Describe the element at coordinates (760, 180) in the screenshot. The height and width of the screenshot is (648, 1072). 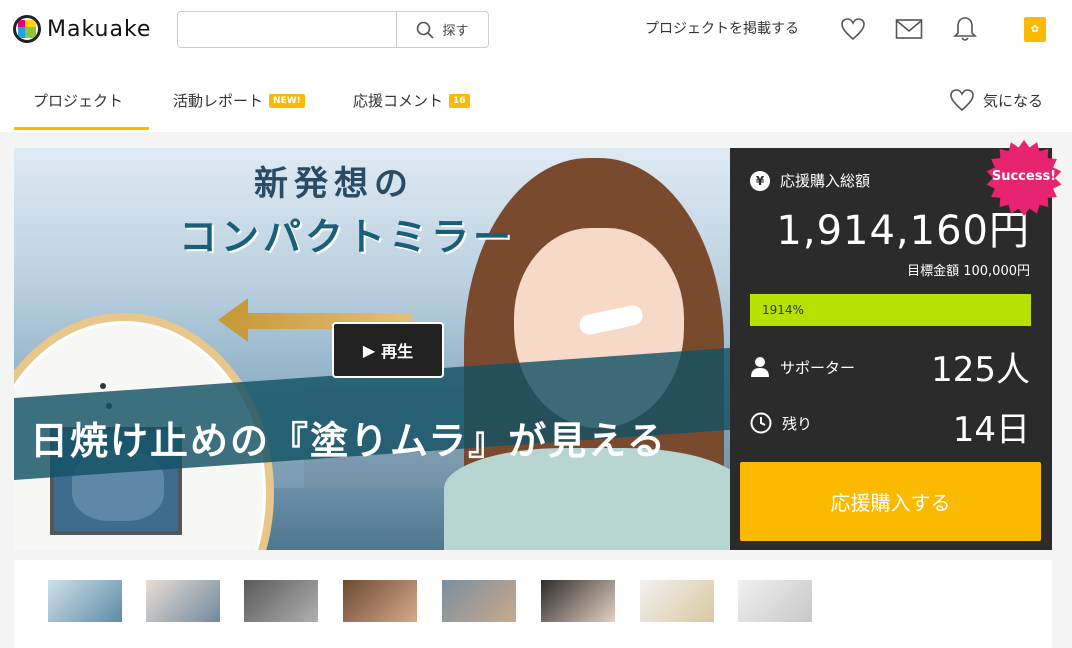
I see `yen-icon: ¥` at that location.